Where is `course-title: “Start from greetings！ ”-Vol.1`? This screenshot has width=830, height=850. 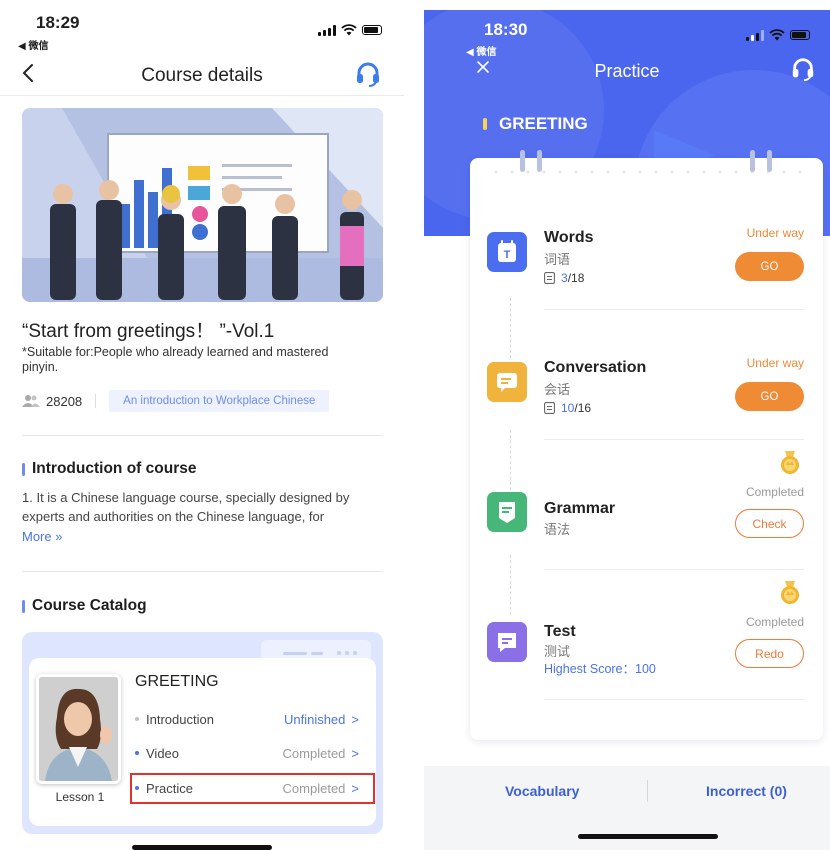
course-title: “Start from greetings！ ”-Vol.1 is located at coordinates (148, 331).